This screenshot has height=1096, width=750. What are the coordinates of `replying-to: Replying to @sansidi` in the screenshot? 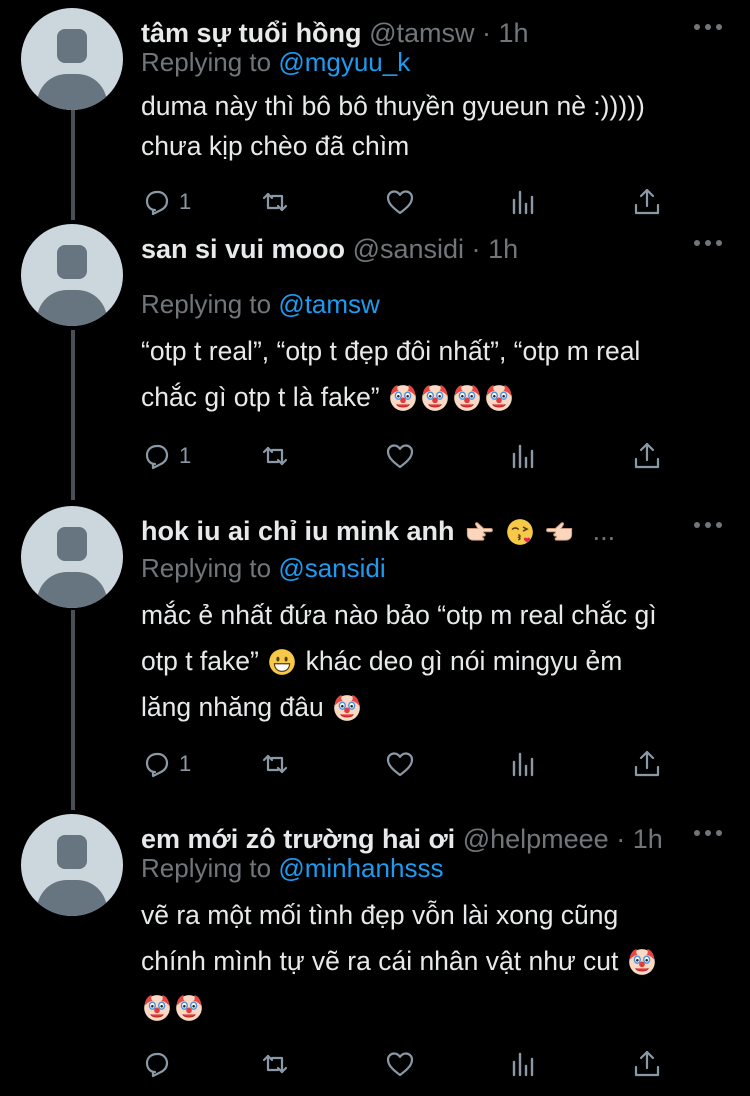 It's located at (263, 568).